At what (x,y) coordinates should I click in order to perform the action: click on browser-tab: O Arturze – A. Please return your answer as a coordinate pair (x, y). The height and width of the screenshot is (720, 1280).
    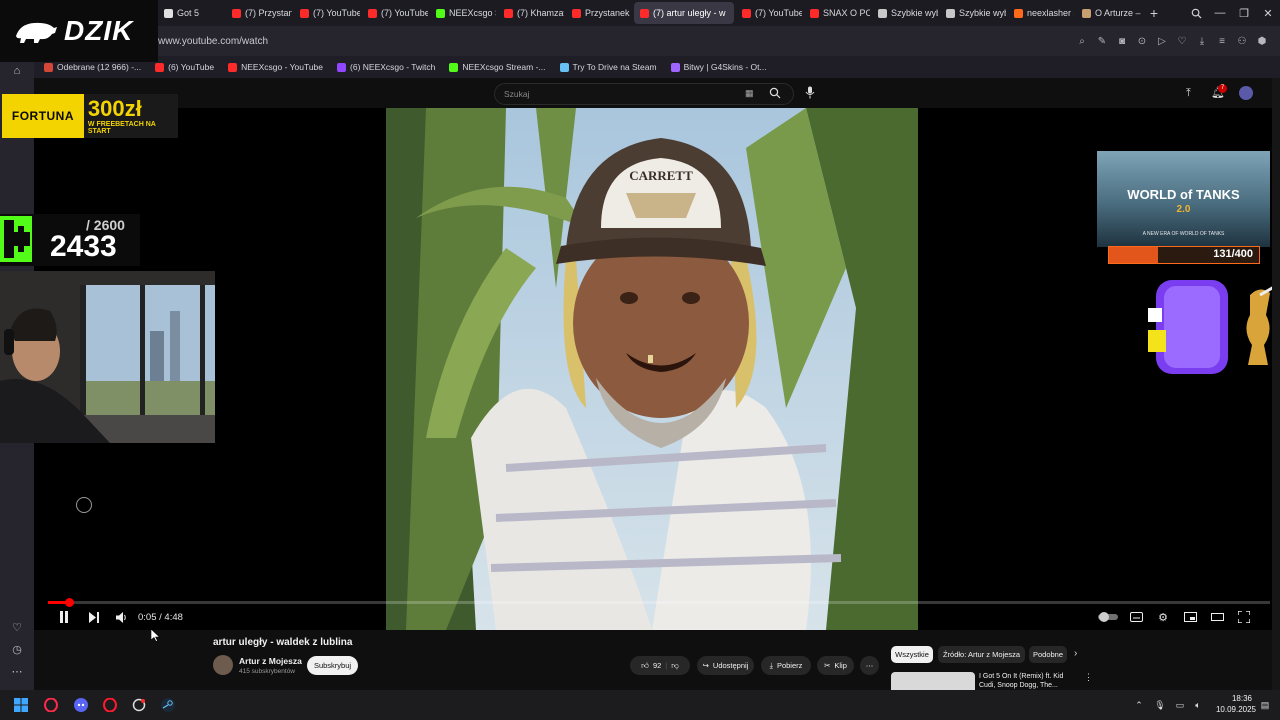
    Looking at the image, I should click on (1109, 13).